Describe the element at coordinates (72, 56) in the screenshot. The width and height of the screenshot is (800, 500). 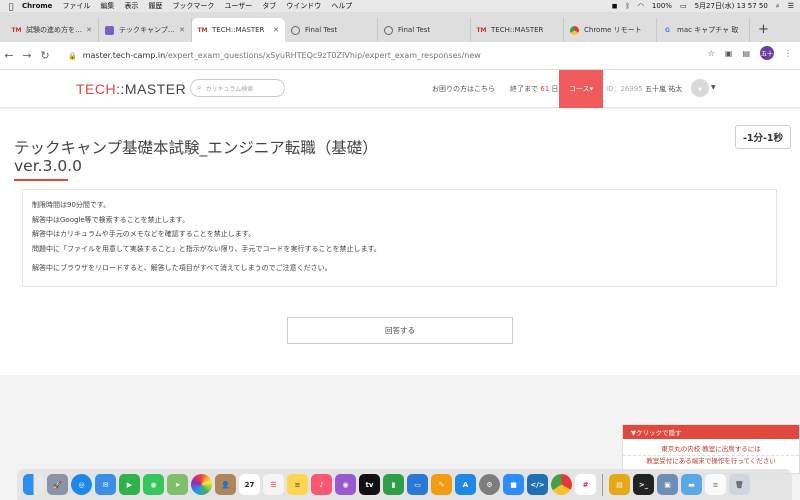
I see `lock-icon: 🔒` at that location.